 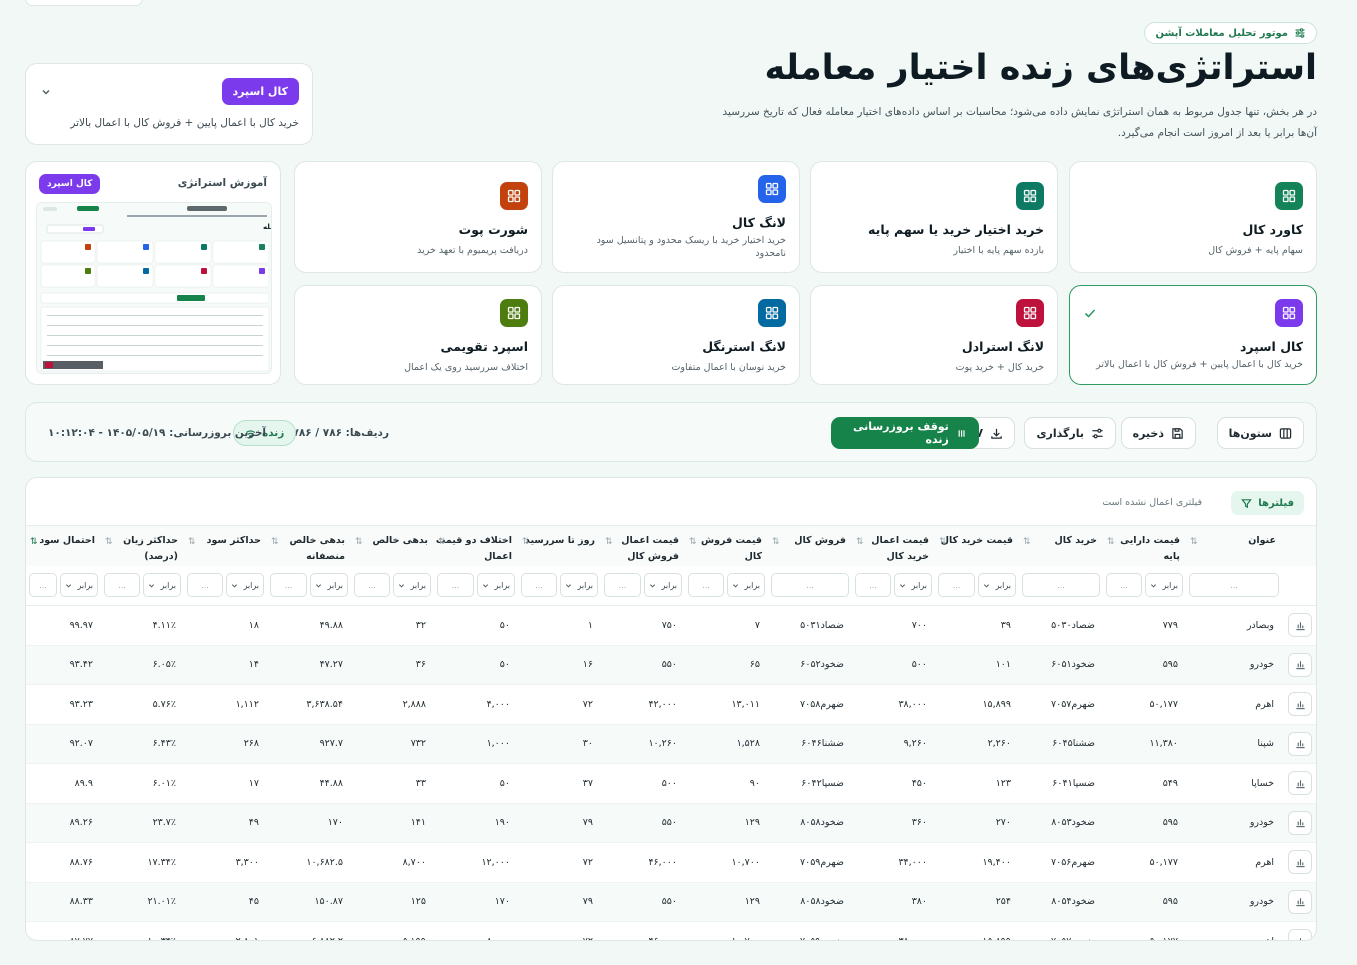 I want to click on column-header: اختلاف دو قیمت اعمال ⇅, so click(x=476, y=545).